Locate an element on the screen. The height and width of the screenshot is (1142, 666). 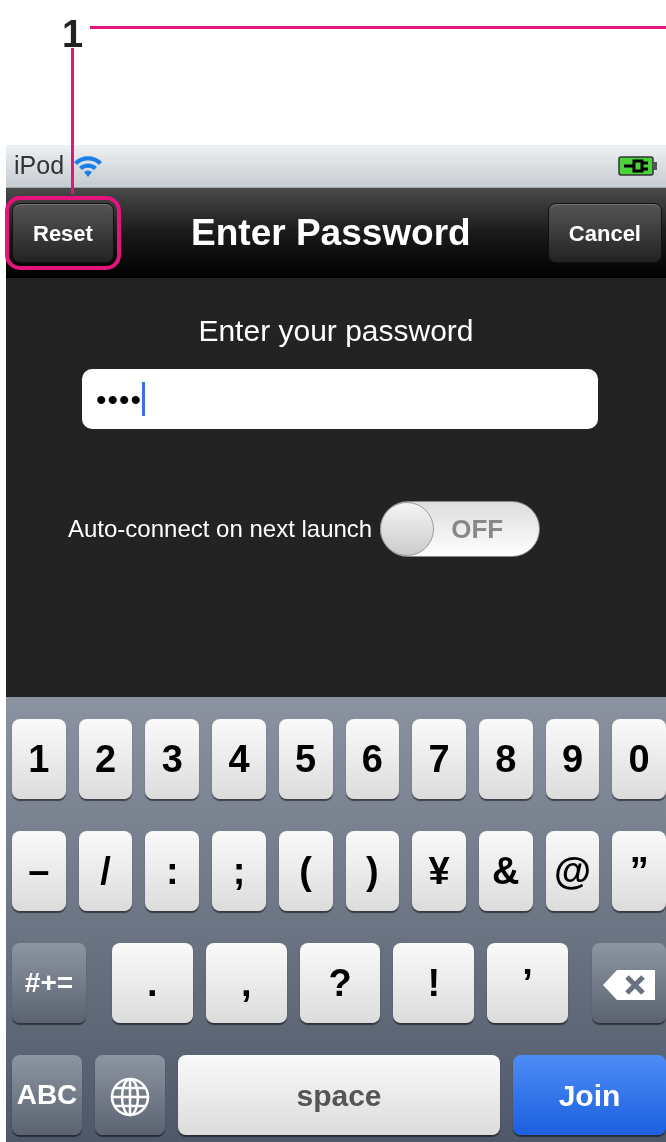
globe-key is located at coordinates (130, 1095).